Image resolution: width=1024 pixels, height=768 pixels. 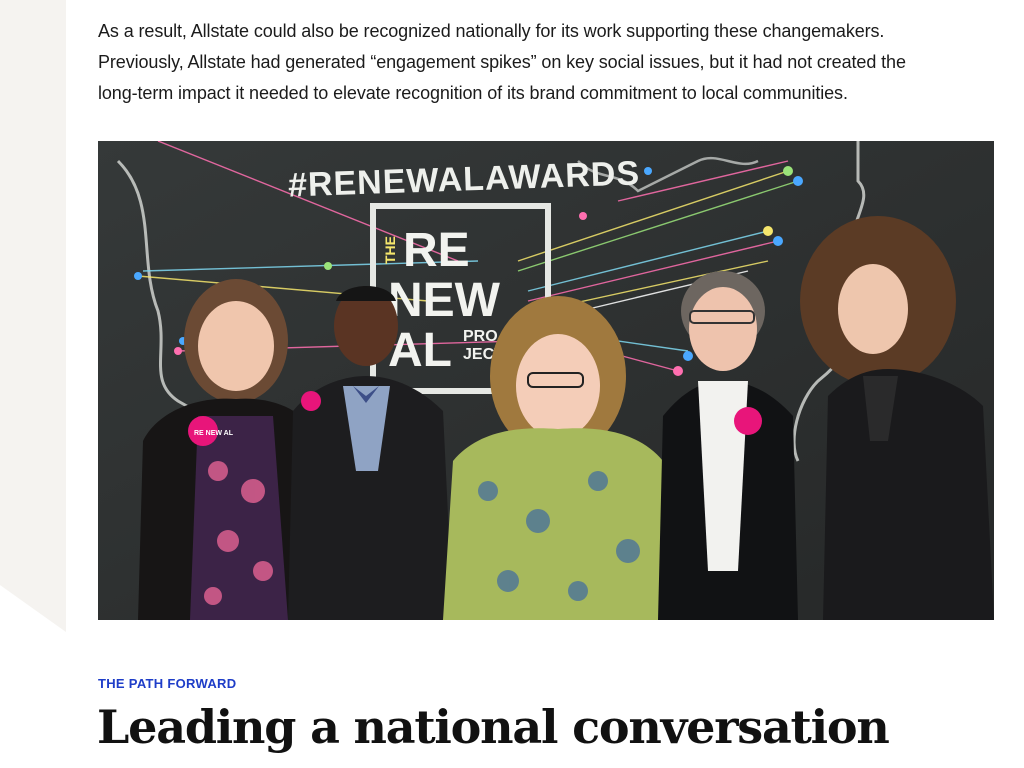 What do you see at coordinates (436, 250) in the screenshot?
I see `svg-text: RE` at bounding box center [436, 250].